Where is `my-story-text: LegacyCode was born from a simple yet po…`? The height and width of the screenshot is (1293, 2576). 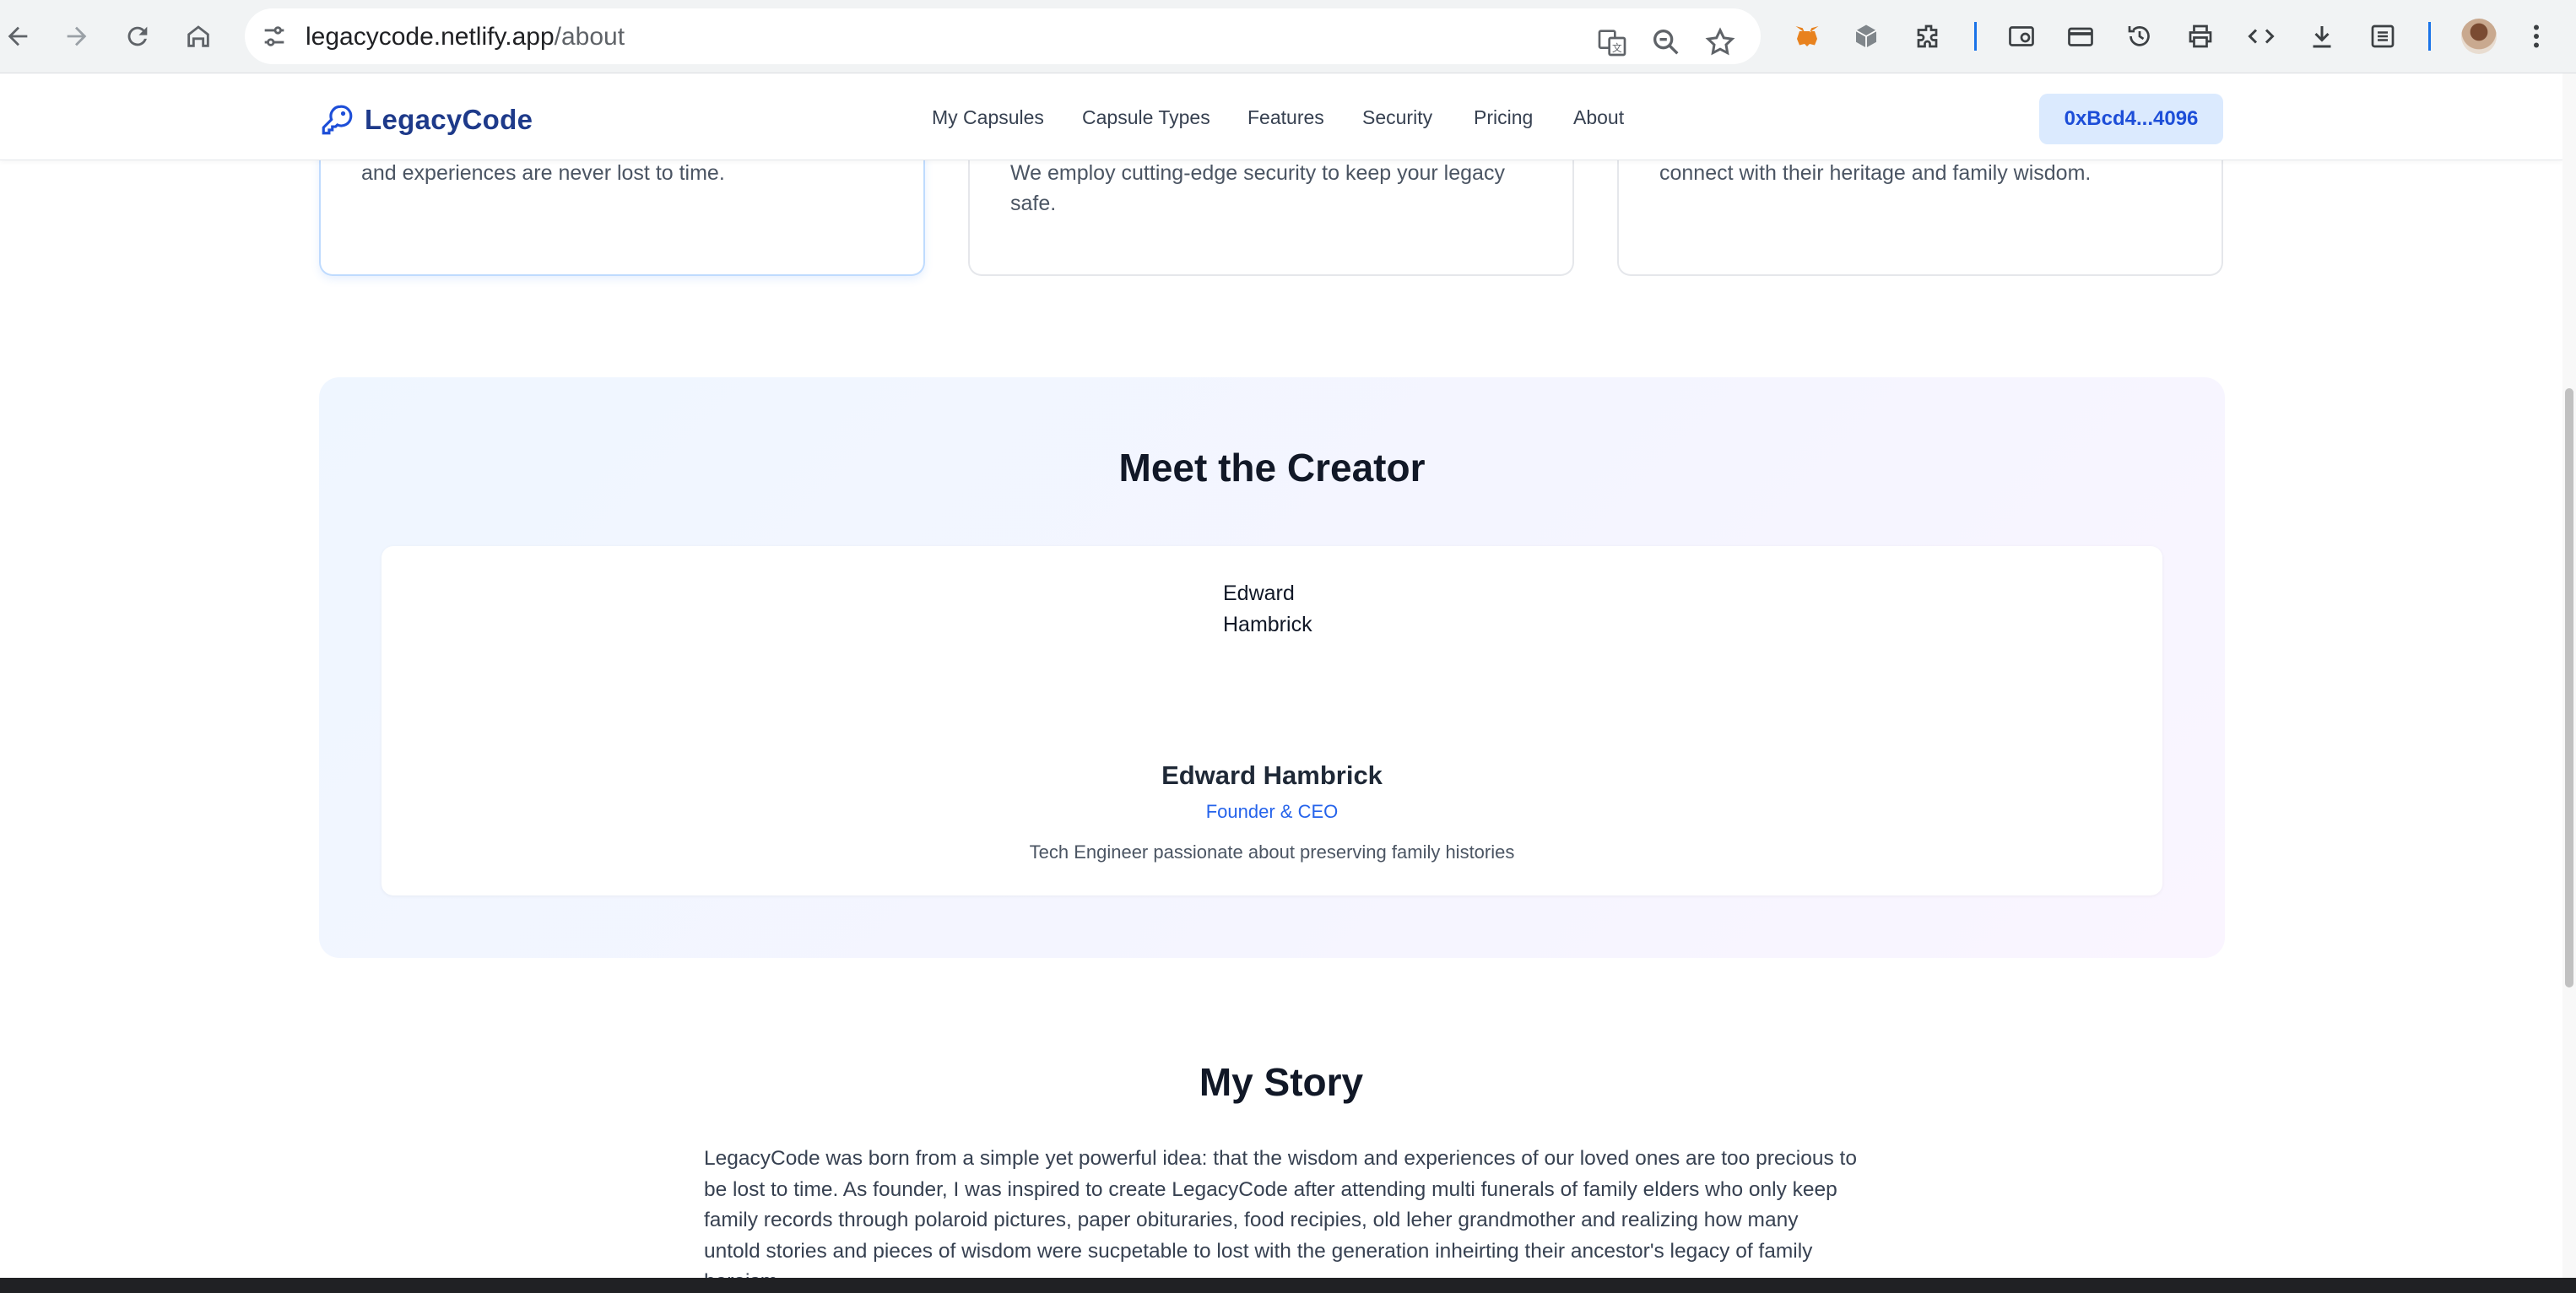
my-story-text: LegacyCode was born from a simple yet po… is located at coordinates (1280, 1212).